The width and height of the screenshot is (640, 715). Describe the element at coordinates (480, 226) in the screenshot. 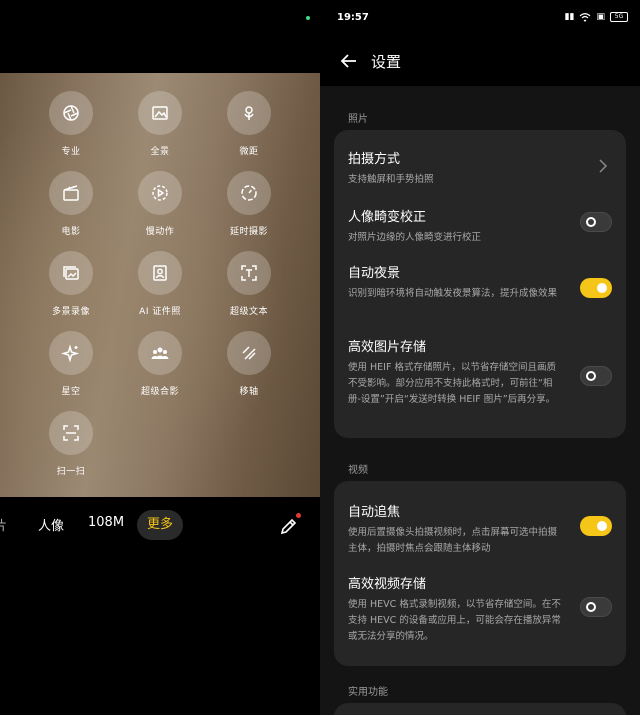

I see `setting-portrait-distortion: 人像畸变校正 对照片边缘的人像畸变进行校正` at that location.